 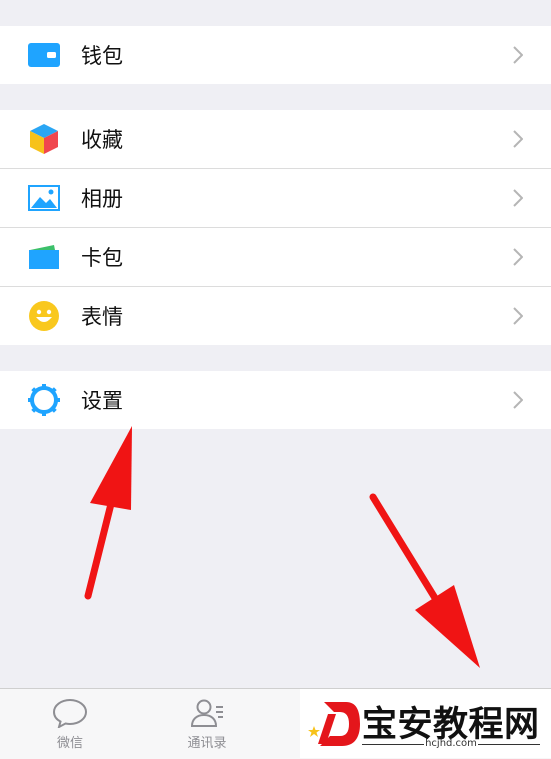 I want to click on tab-chats: 微信, so click(x=70, y=724).